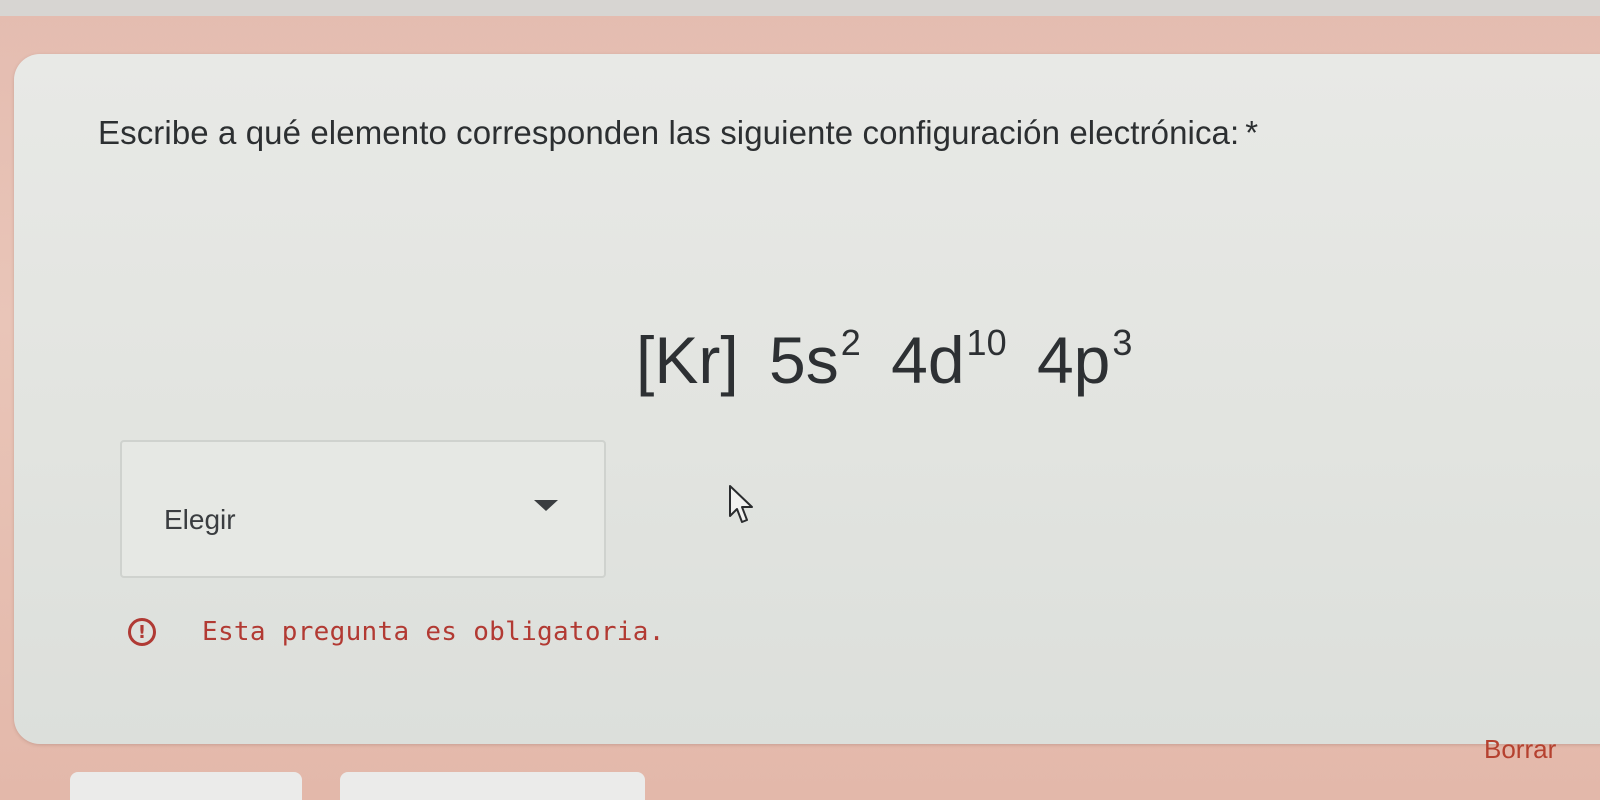 This screenshot has height=800, width=1600. I want to click on validation-message: ! Esta pregunta es obligatoria., so click(396, 632).